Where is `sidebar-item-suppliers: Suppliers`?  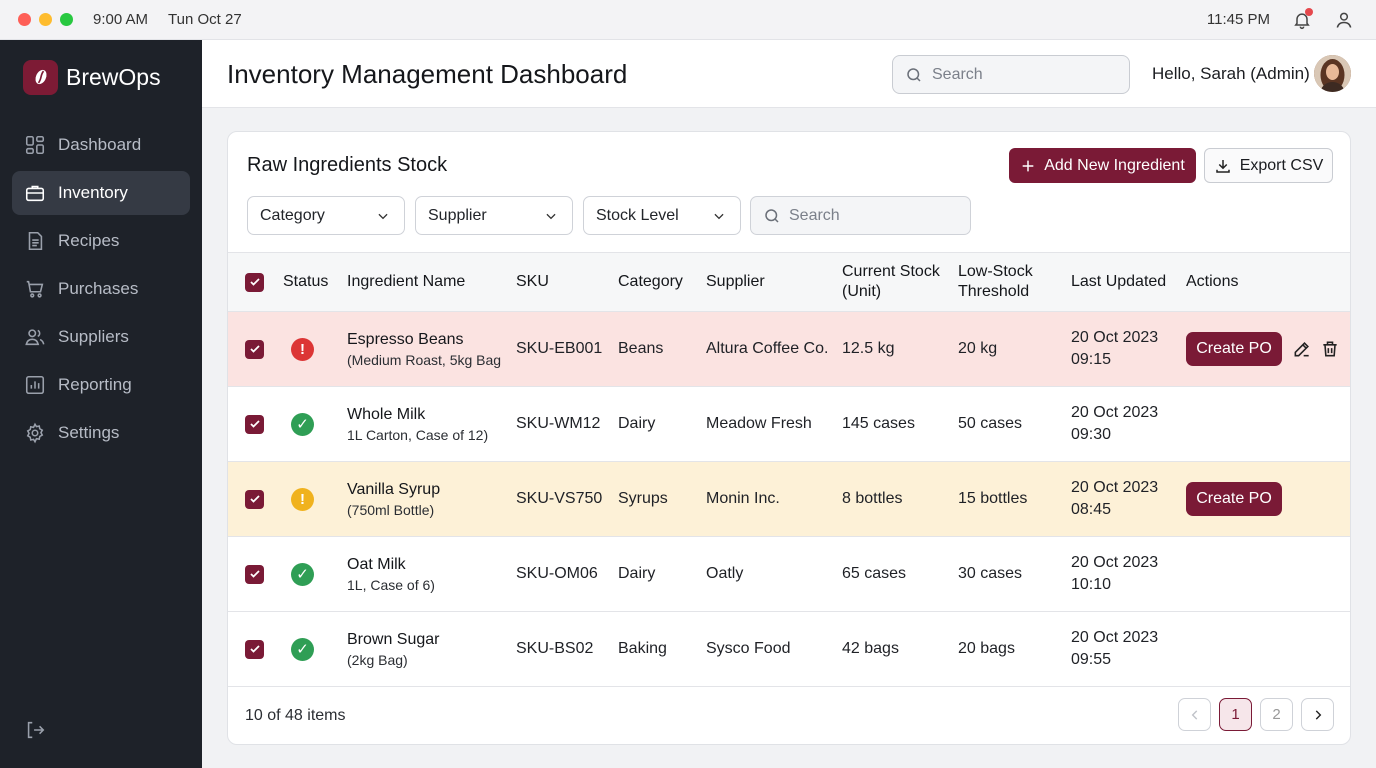 sidebar-item-suppliers: Suppliers is located at coordinates (101, 337).